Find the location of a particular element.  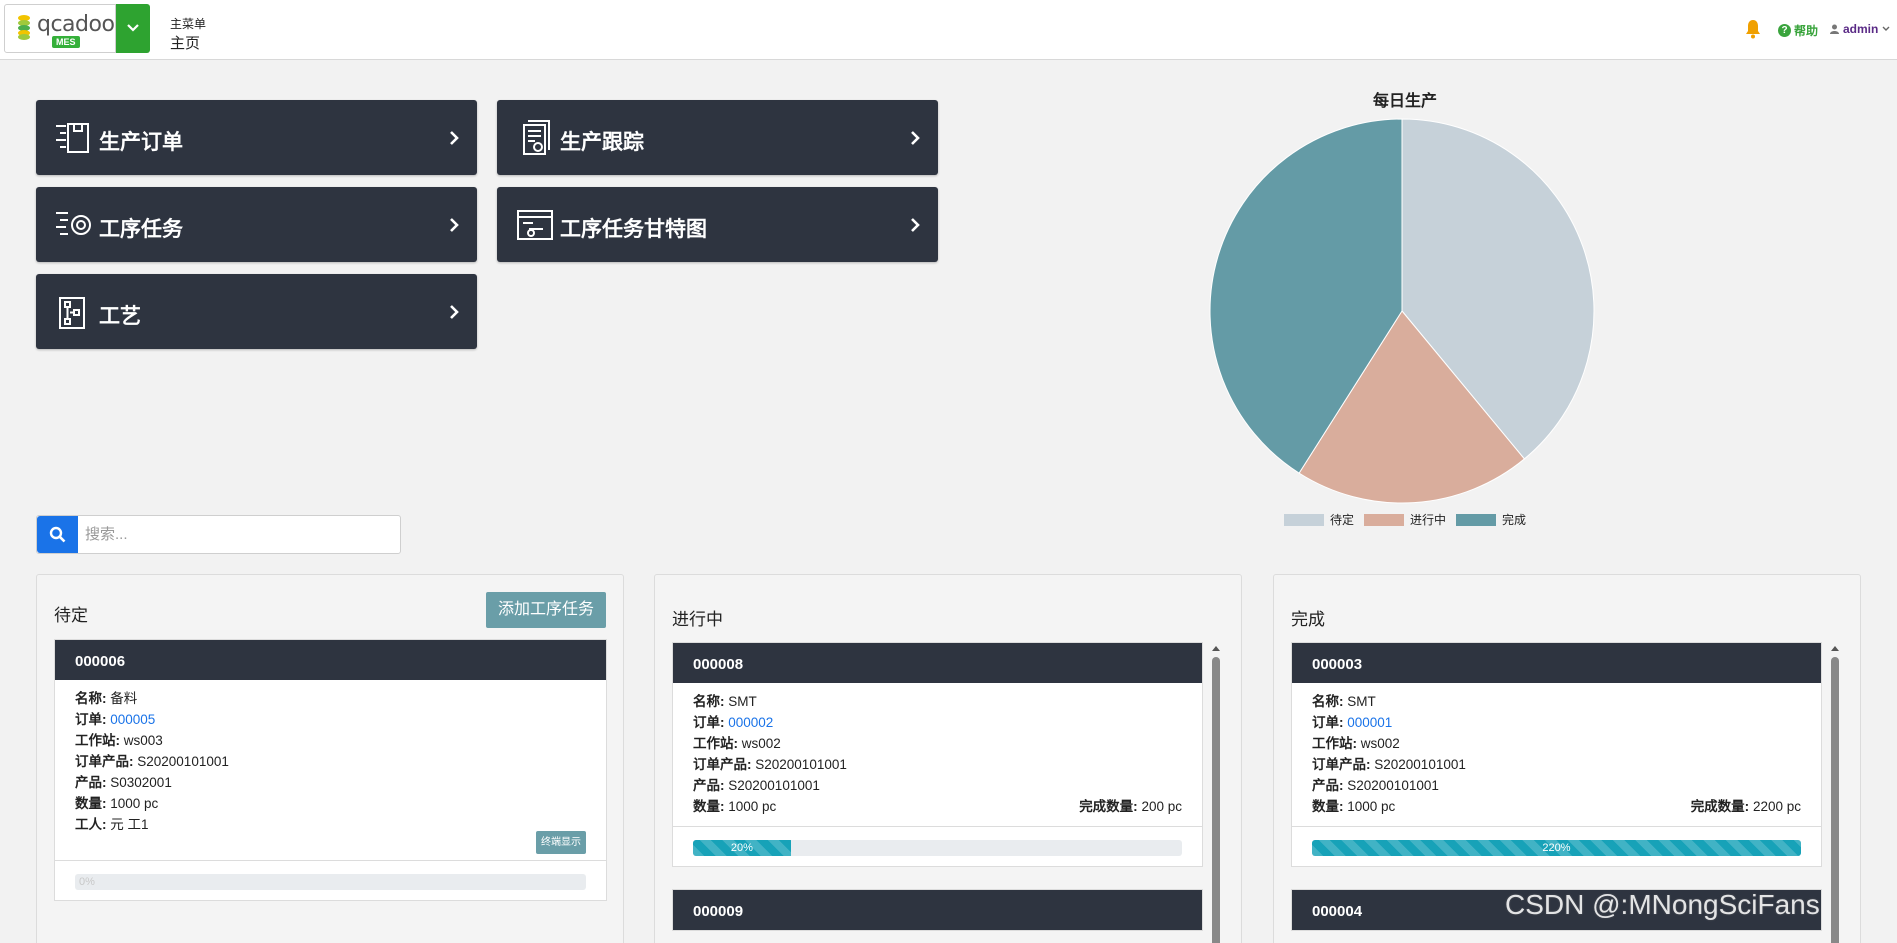

field-order: 订单: 000002 is located at coordinates (733, 722).